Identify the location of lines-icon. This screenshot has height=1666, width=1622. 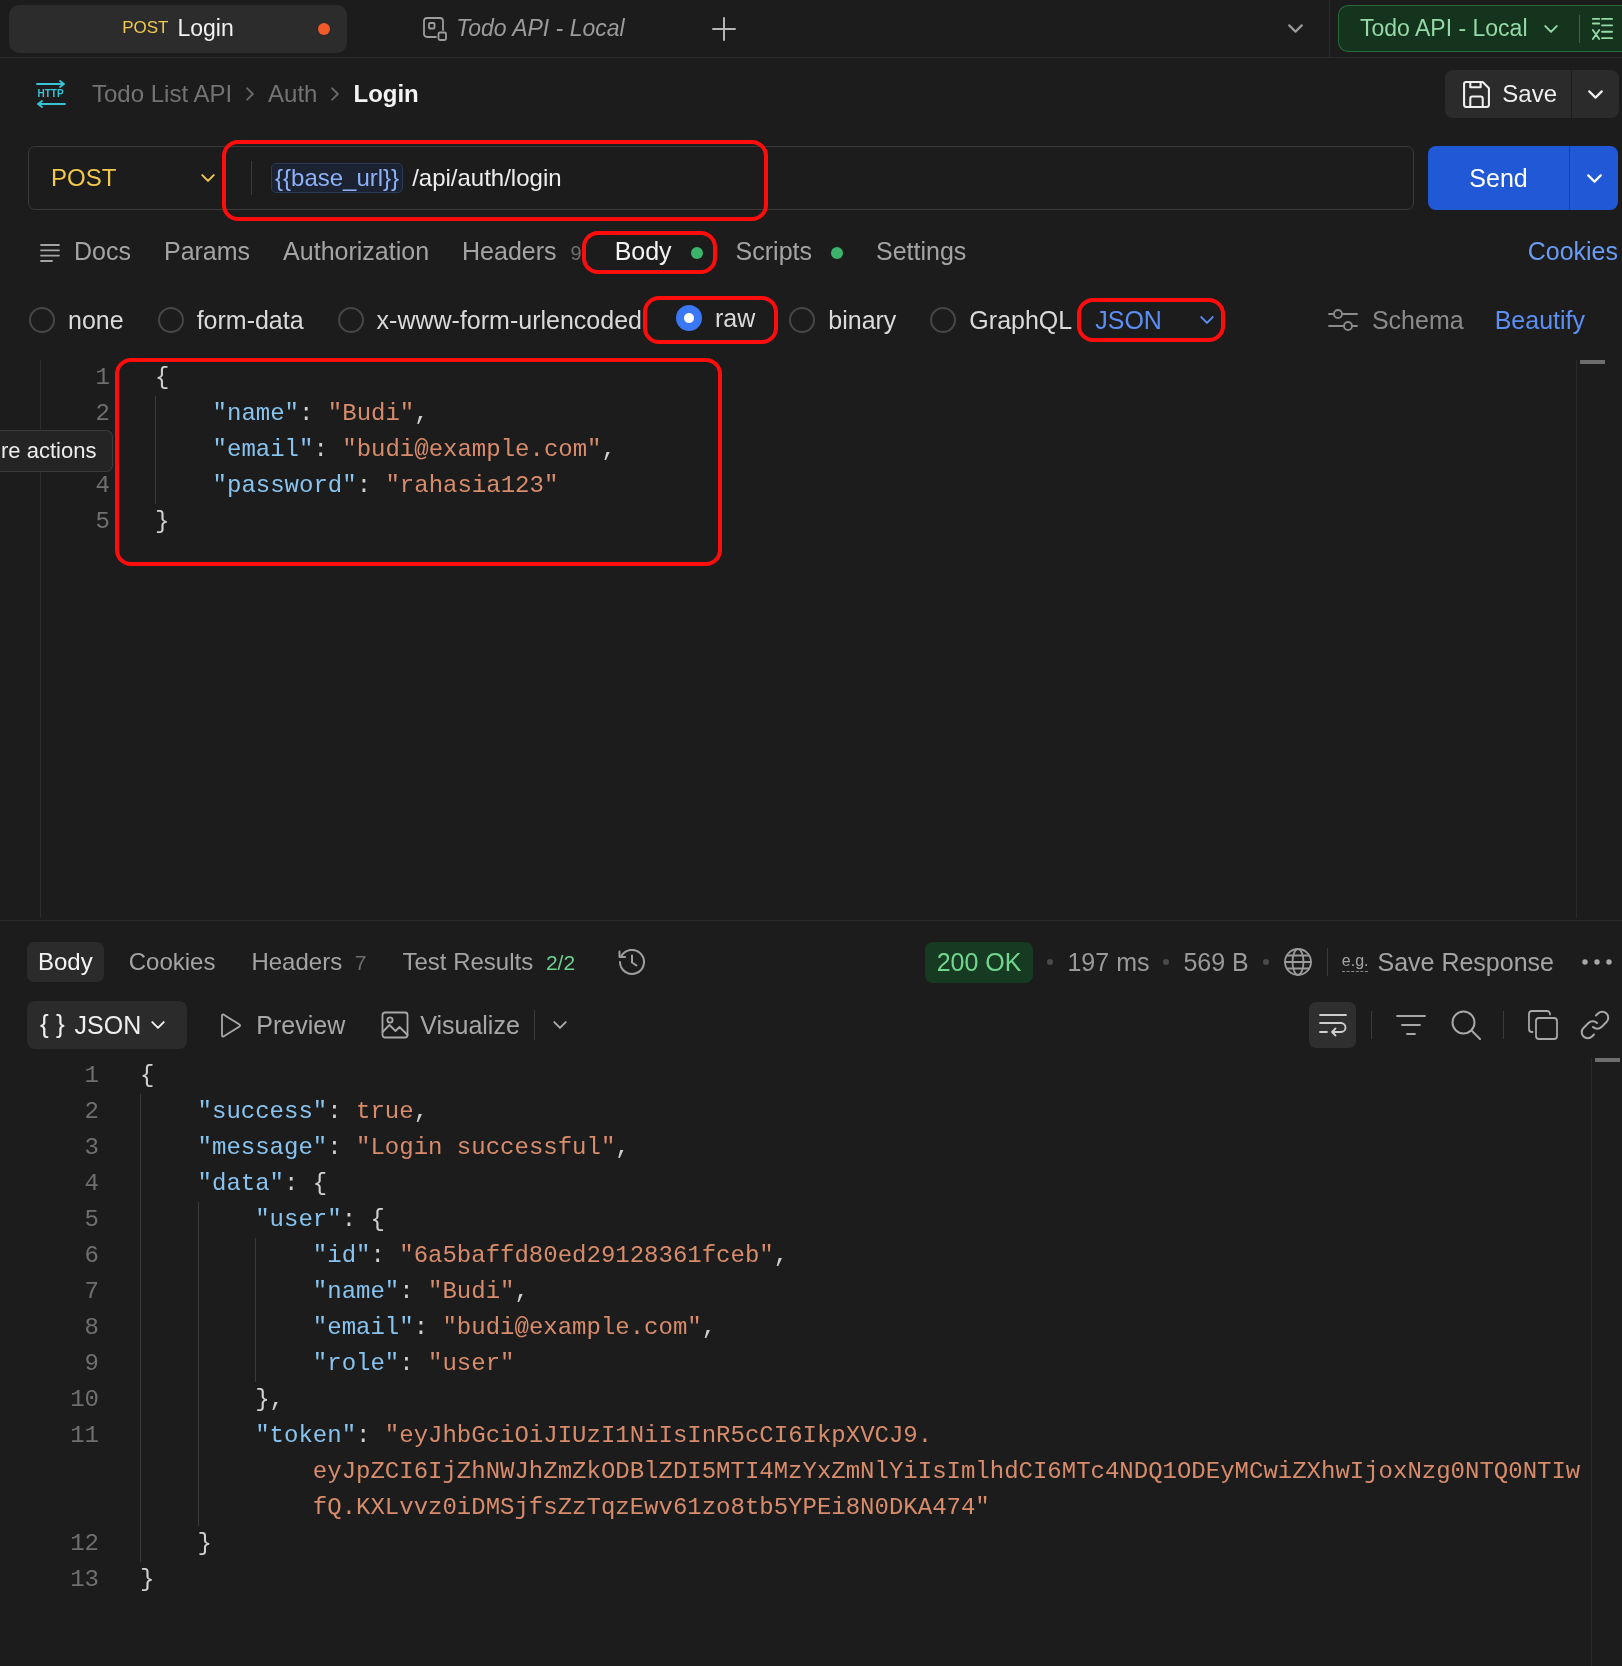
(50, 253).